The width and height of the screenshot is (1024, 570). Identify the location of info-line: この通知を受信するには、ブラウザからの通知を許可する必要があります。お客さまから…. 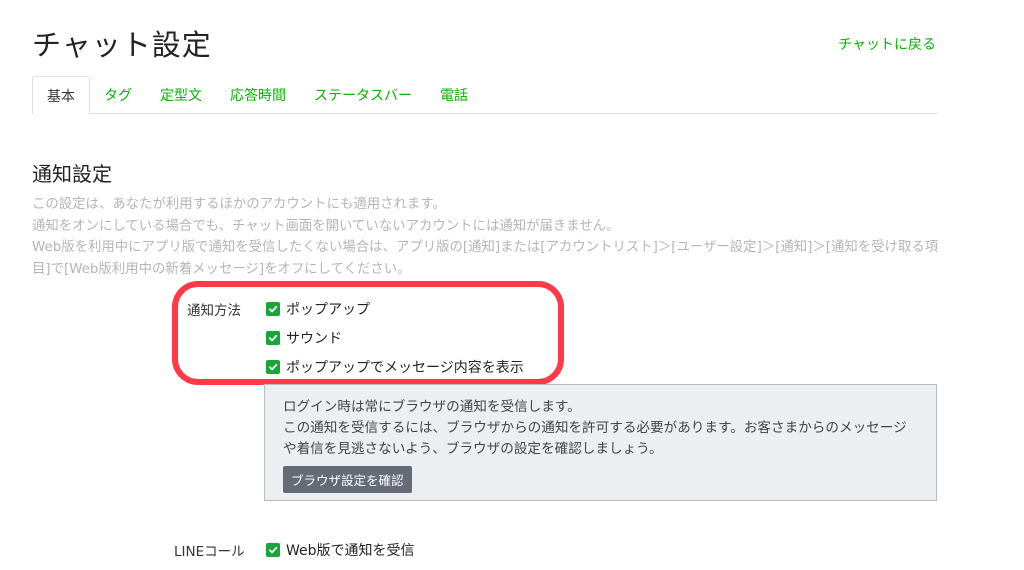
(595, 438).